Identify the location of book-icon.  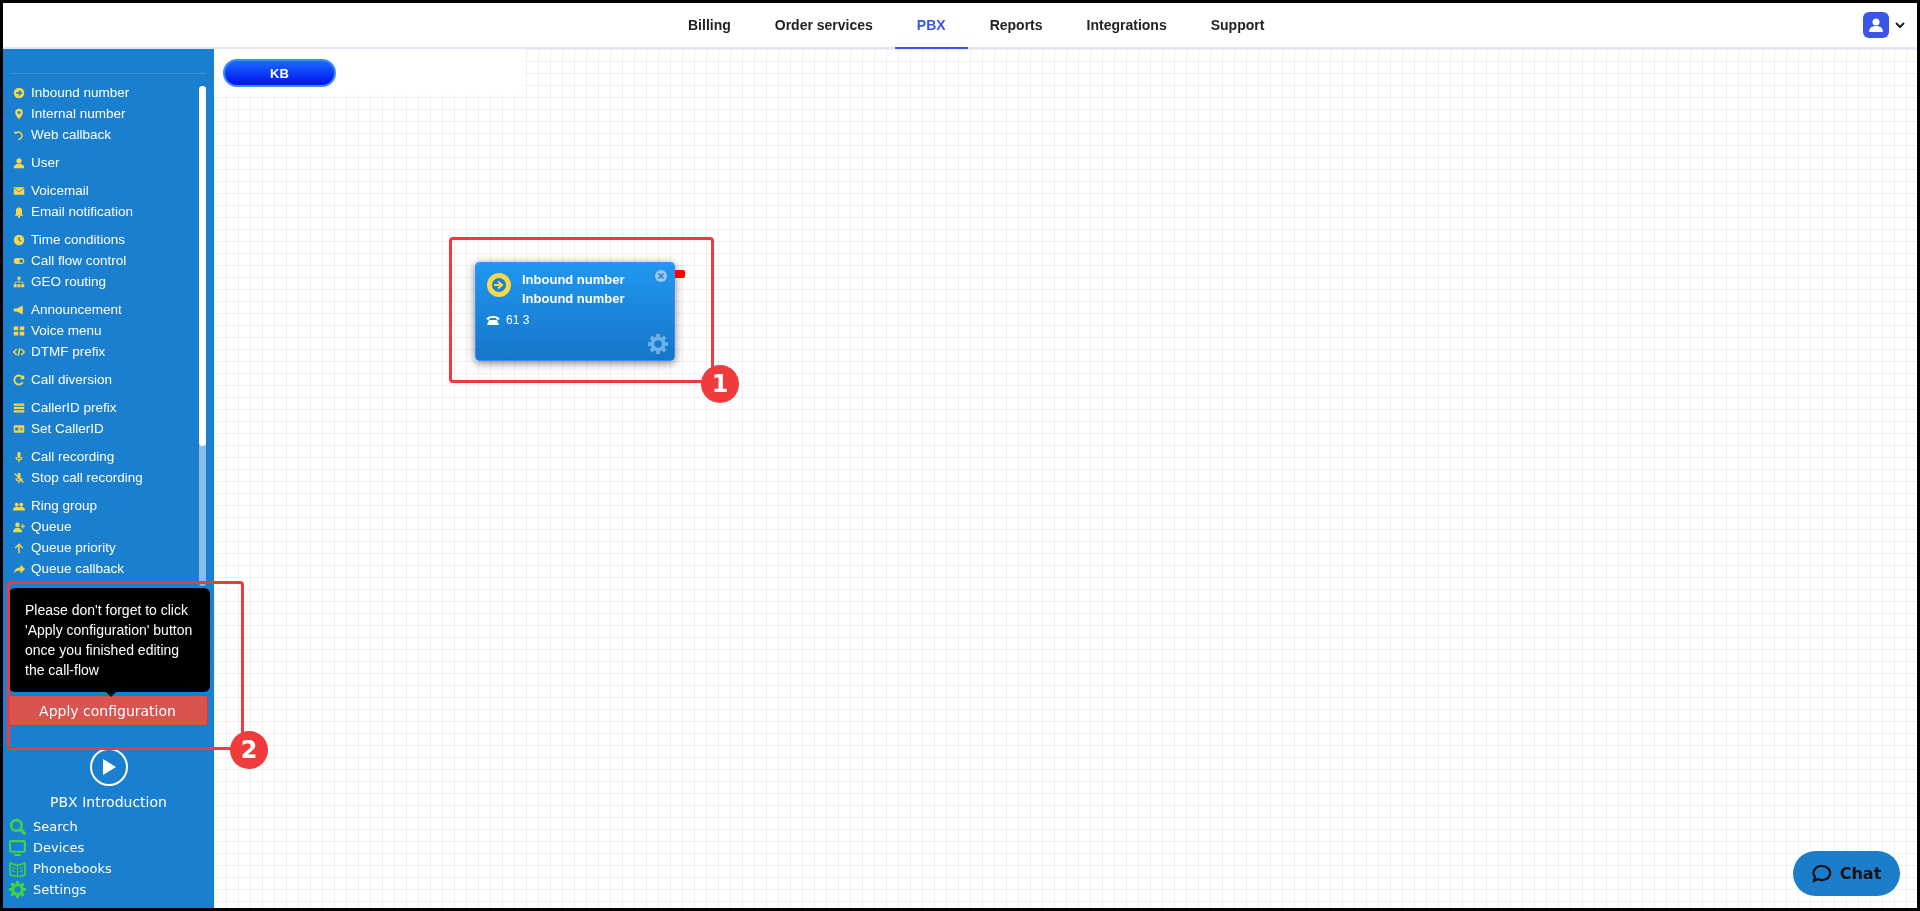
(17, 868).